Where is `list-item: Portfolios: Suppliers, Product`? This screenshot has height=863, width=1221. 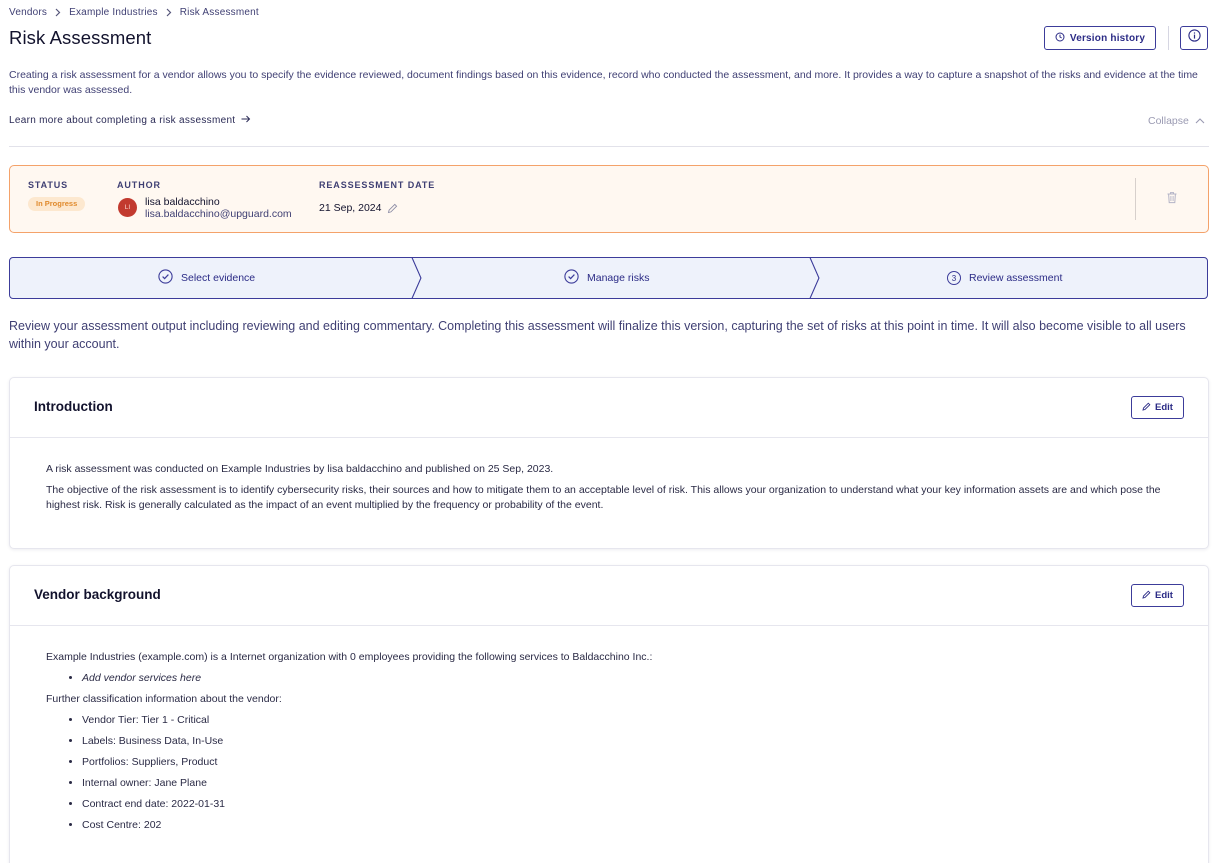 list-item: Portfolios: Suppliers, Product is located at coordinates (629, 762).